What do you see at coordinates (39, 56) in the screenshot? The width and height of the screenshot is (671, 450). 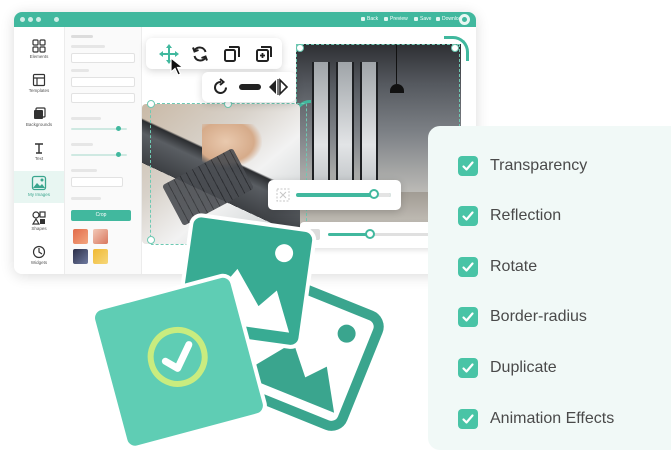 I see `sidebar-label: Elements` at bounding box center [39, 56].